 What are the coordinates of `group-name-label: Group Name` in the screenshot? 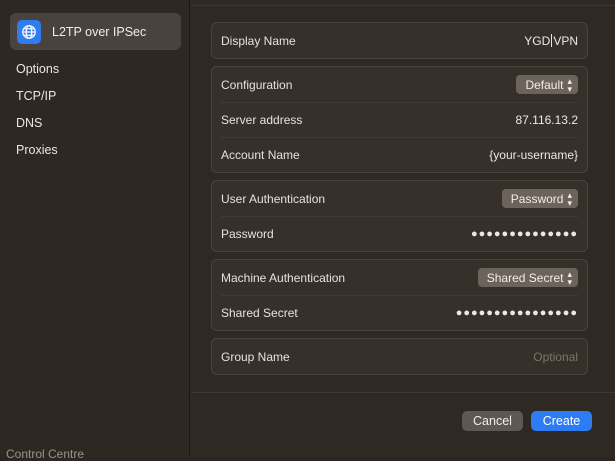 It's located at (255, 356).